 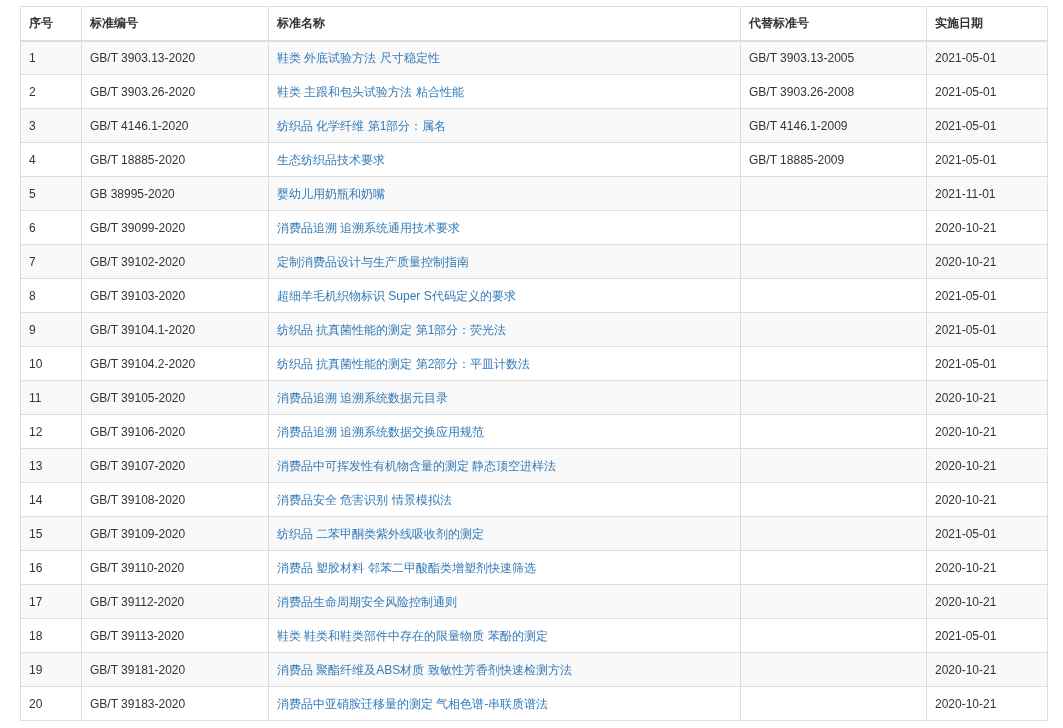 What do you see at coordinates (367, 601) in the screenshot?
I see `standard-name-link: 消费品生命周期安全风险控制通则` at bounding box center [367, 601].